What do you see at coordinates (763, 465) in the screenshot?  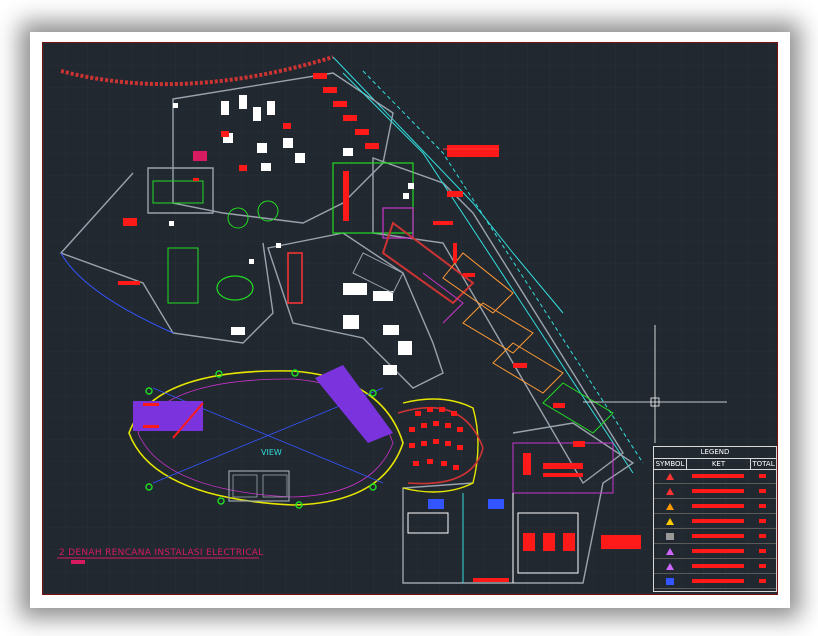 I see `legend-col-total: TOTAL` at bounding box center [763, 465].